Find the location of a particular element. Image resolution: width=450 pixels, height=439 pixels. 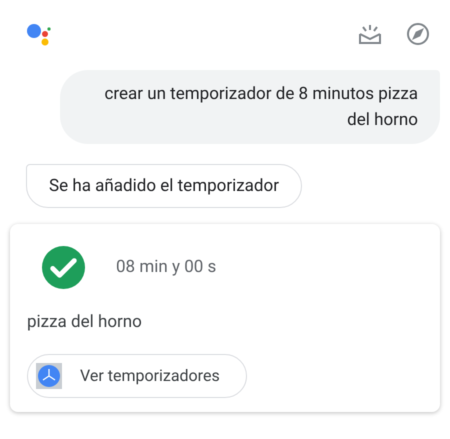

compass-icon is located at coordinates (418, 34).